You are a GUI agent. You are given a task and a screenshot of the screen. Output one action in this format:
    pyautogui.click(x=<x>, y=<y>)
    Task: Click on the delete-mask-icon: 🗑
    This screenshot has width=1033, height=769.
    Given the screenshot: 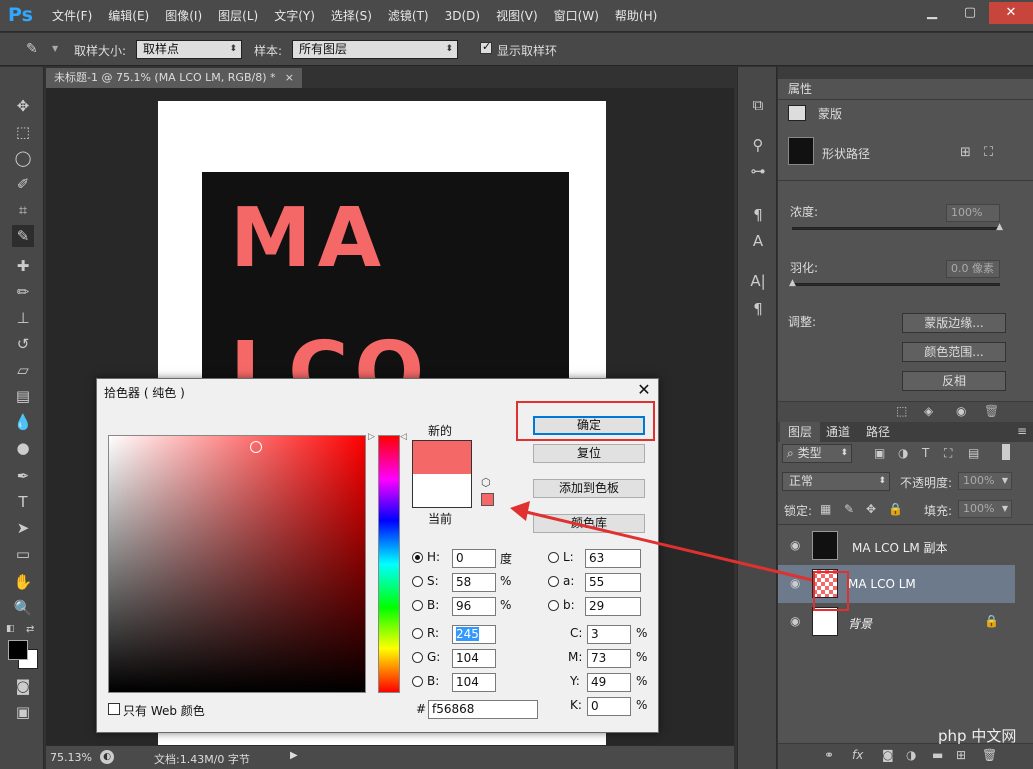 What is the action you would take?
    pyautogui.click(x=991, y=411)
    